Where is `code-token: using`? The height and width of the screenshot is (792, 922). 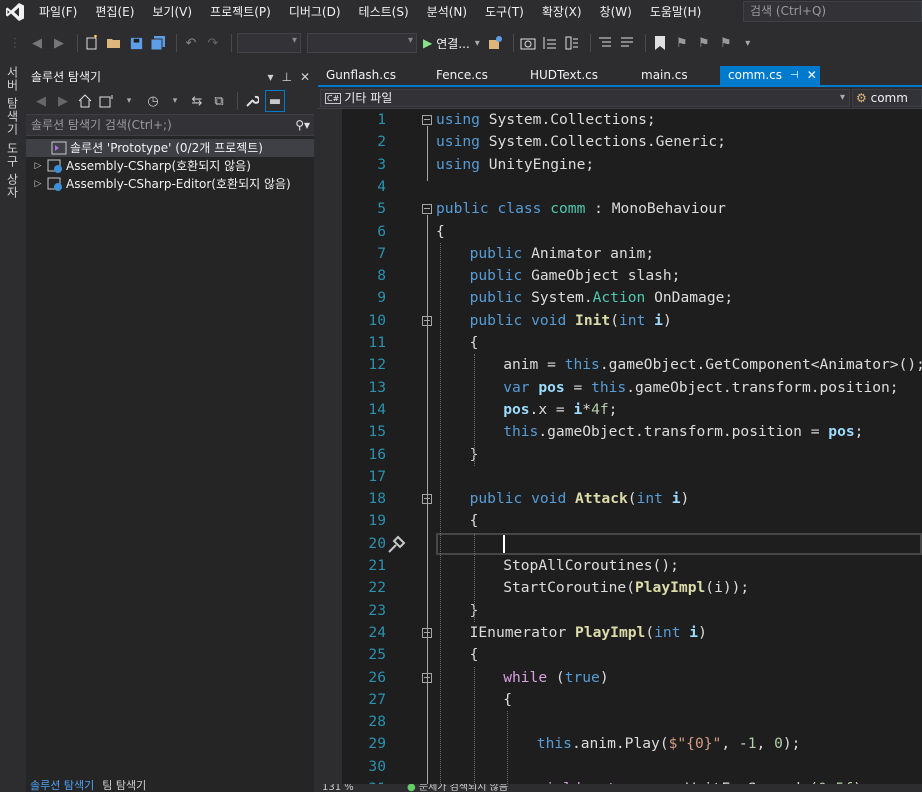 code-token: using is located at coordinates (458, 142).